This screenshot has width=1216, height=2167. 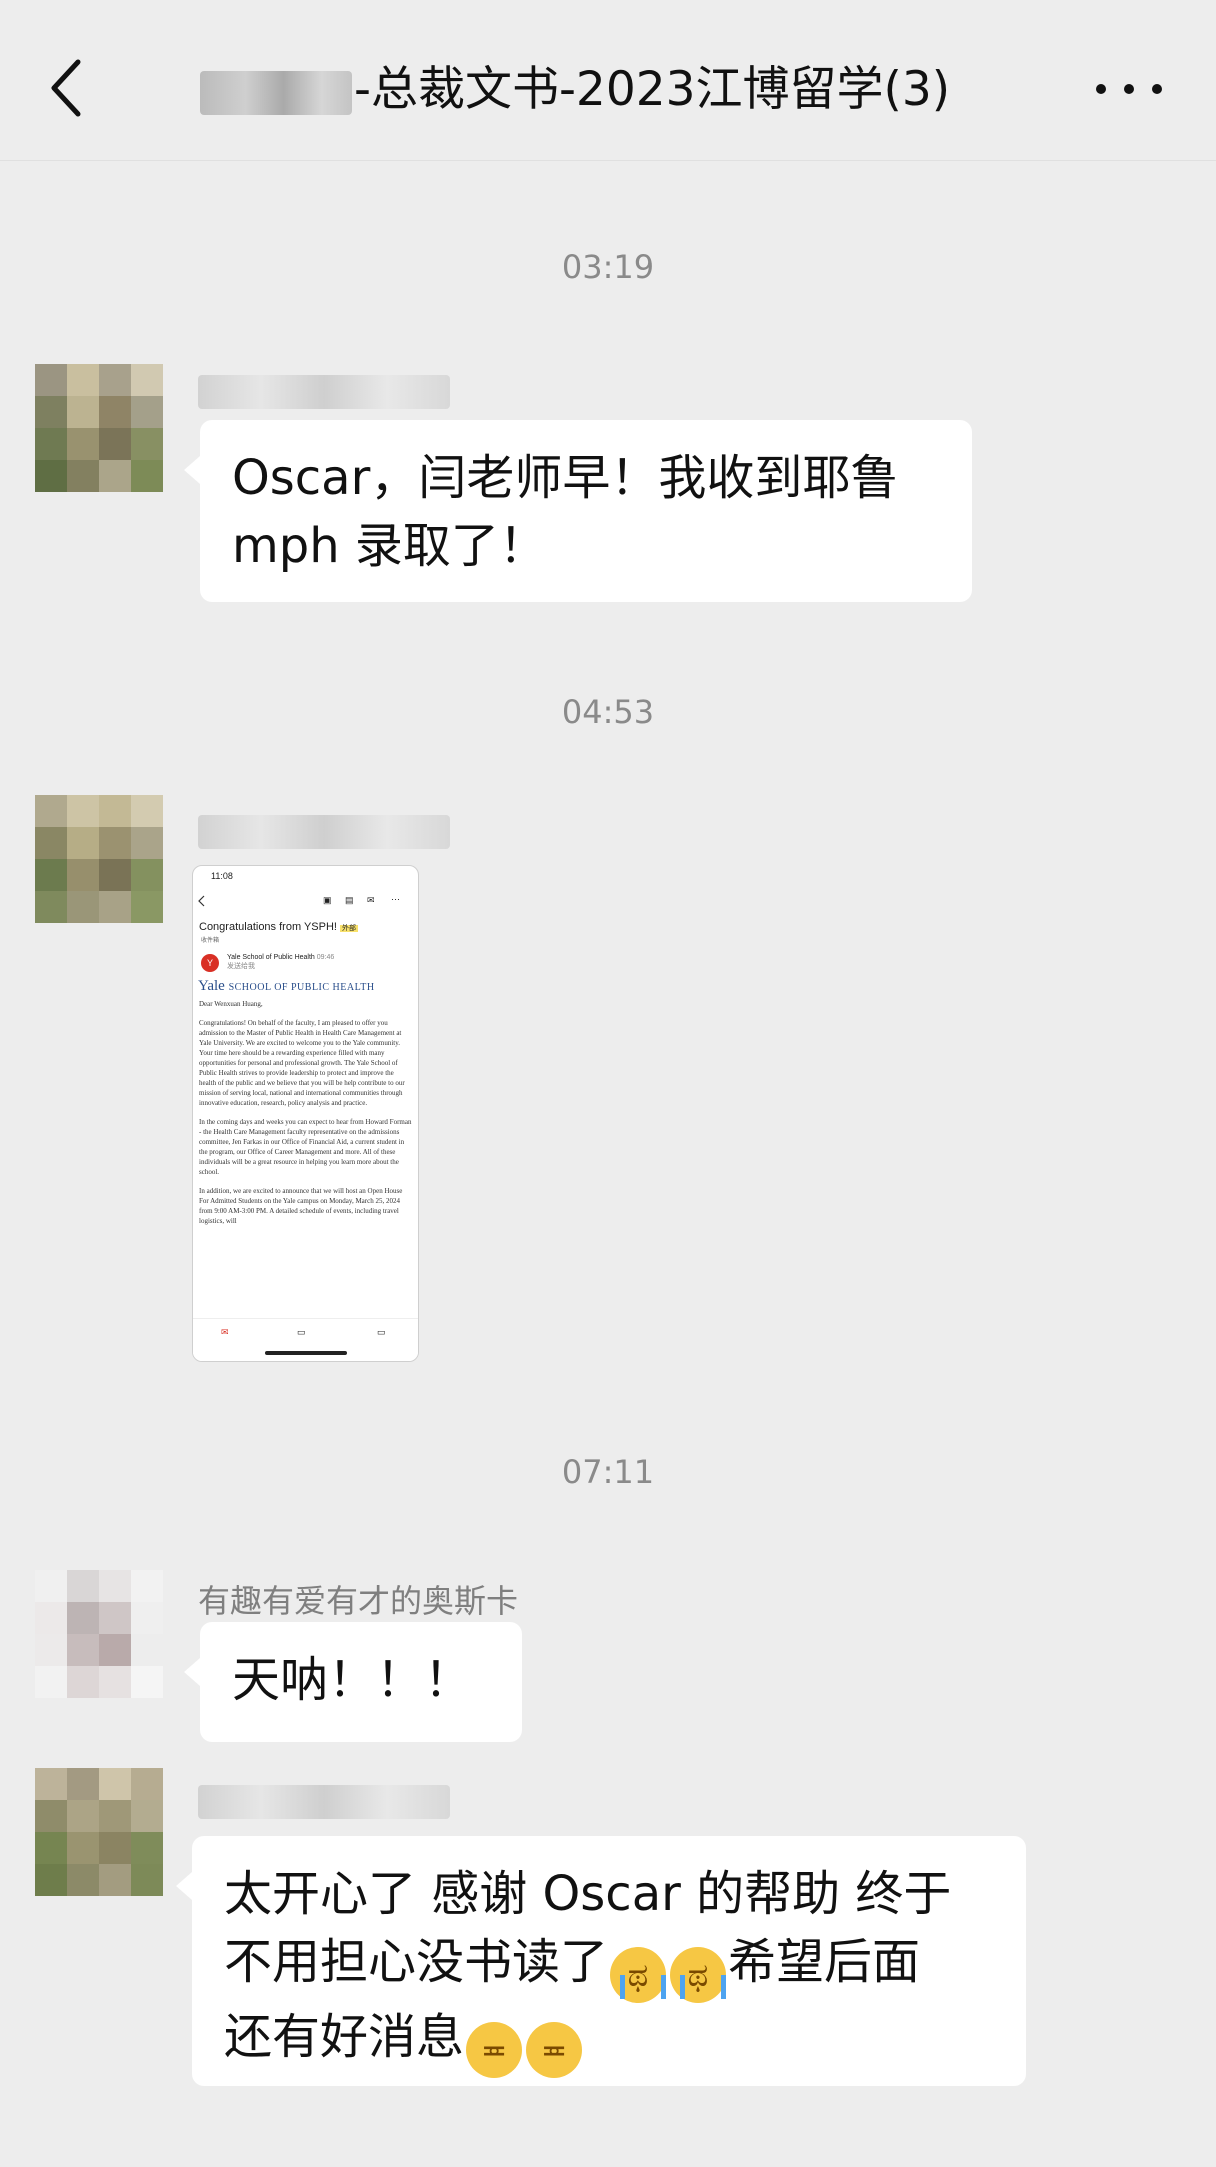 What do you see at coordinates (276, 92) in the screenshot?
I see `redacted-group-name` at bounding box center [276, 92].